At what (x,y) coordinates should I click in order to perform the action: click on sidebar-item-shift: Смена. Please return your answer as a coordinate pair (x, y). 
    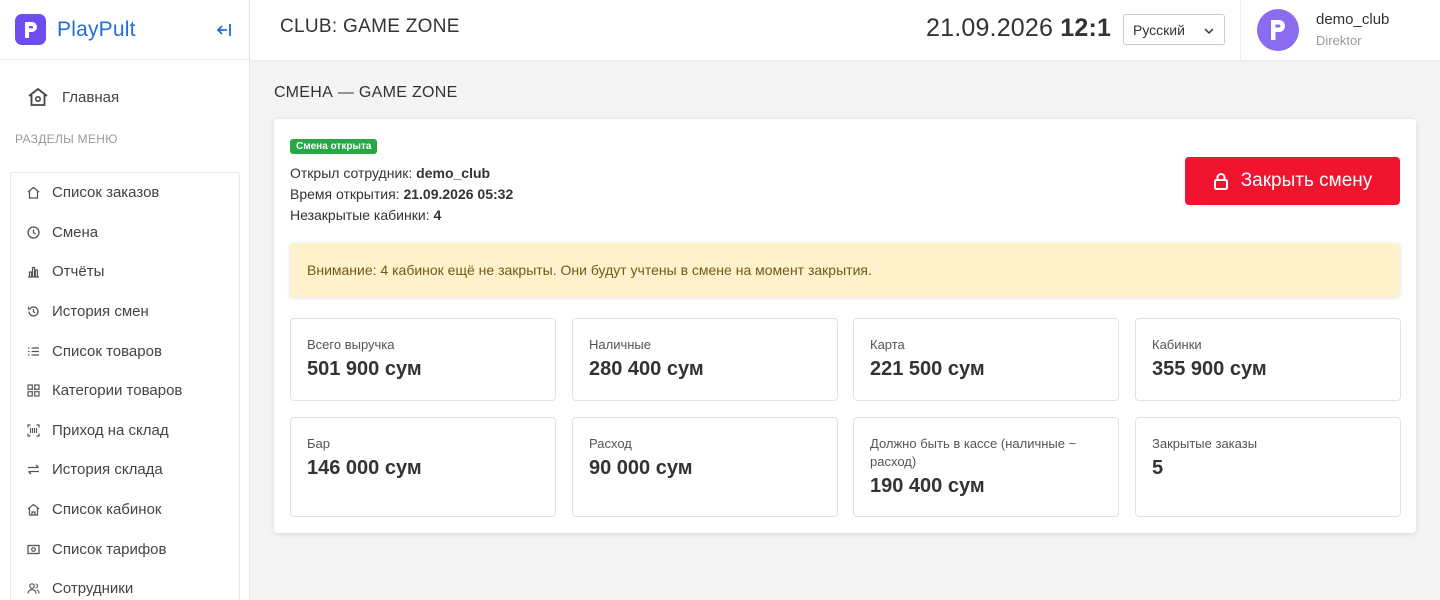
    Looking at the image, I should click on (125, 233).